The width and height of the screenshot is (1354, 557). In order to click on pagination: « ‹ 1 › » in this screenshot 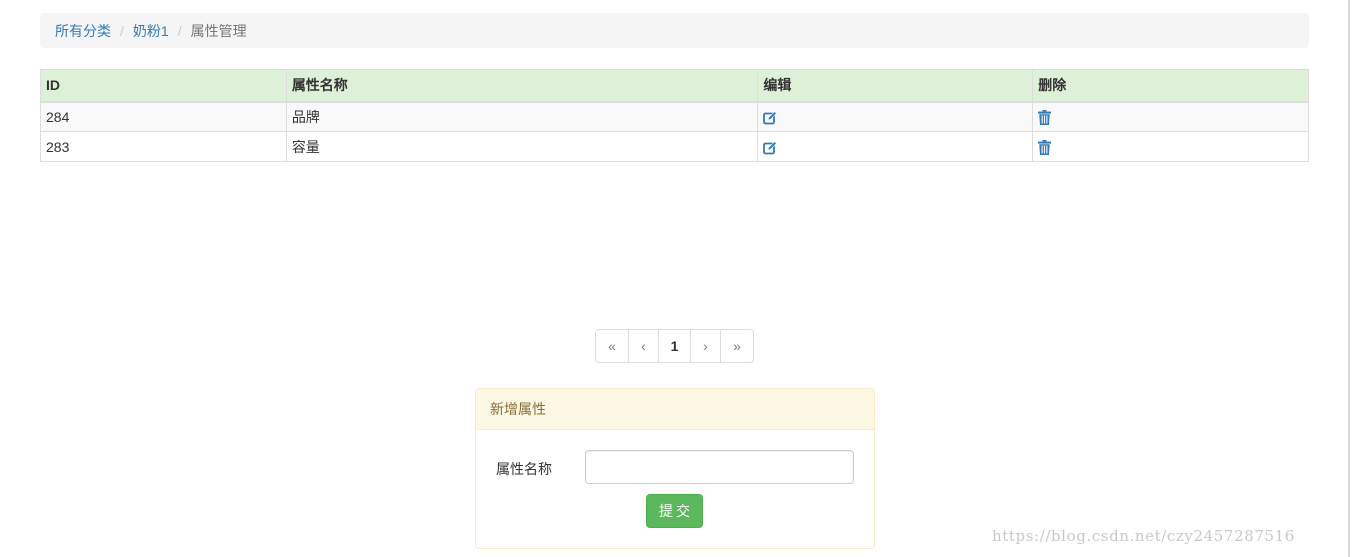, I will do `click(674, 346)`.